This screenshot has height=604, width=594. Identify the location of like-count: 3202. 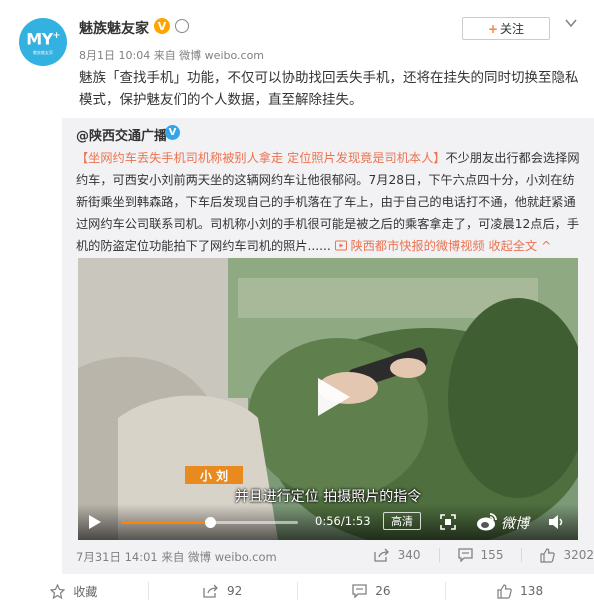
(578, 555).